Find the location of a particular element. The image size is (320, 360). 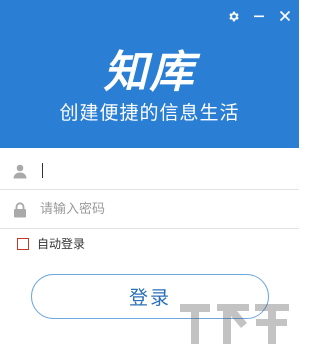

auto-login-label: 自动登录 is located at coordinates (61, 244).